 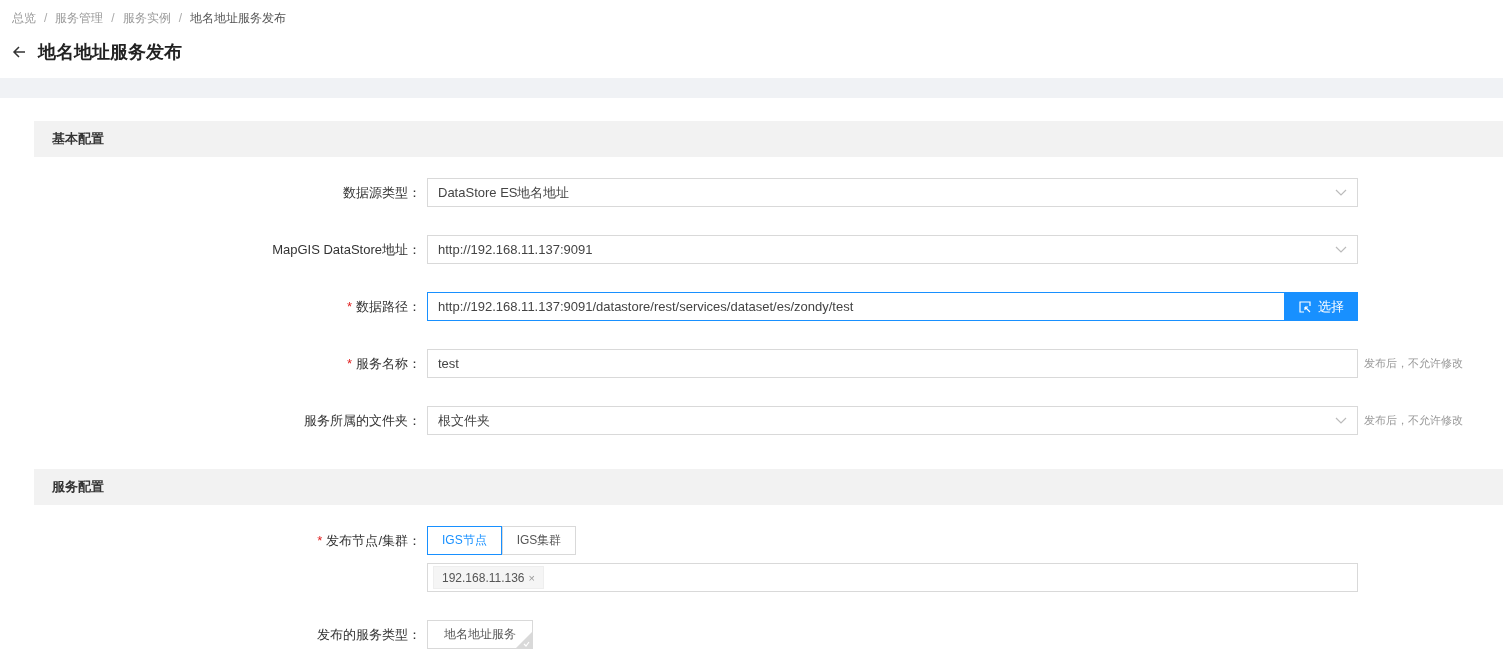 What do you see at coordinates (346, 250) in the screenshot?
I see `field-label: MapGIS DataStore地址：` at bounding box center [346, 250].